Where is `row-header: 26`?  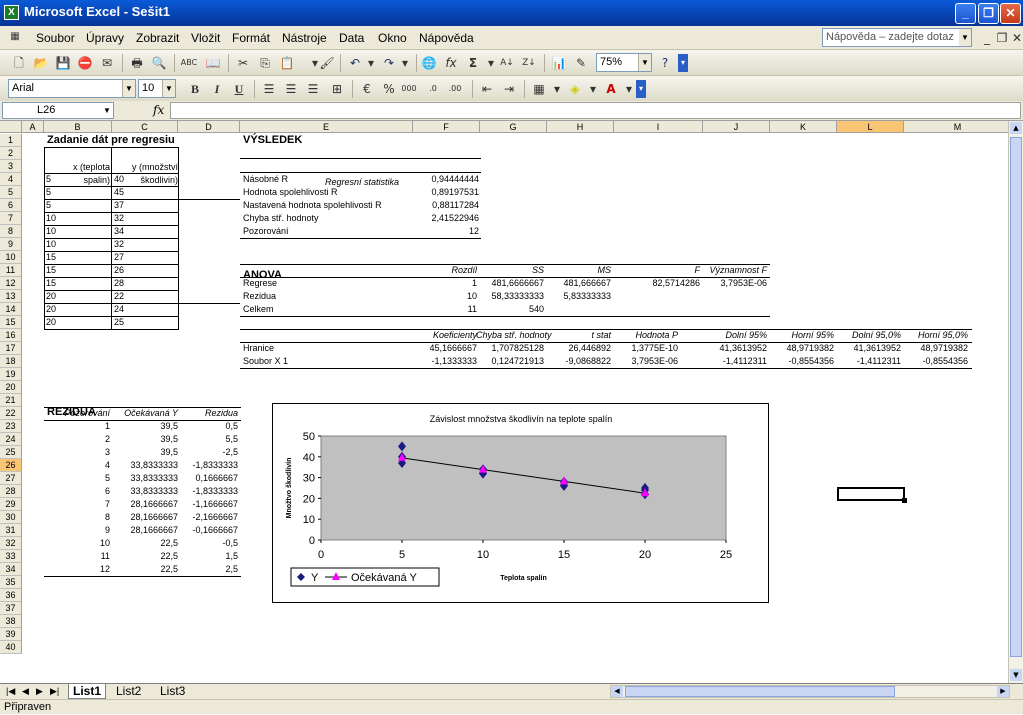
row-header: 26 is located at coordinates (11, 465).